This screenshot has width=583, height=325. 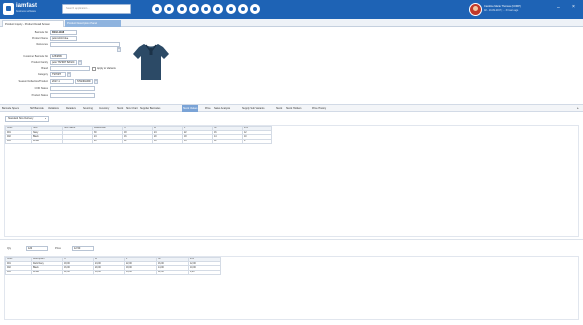 What do you see at coordinates (193, 9) in the screenshot?
I see `cart-icon` at bounding box center [193, 9].